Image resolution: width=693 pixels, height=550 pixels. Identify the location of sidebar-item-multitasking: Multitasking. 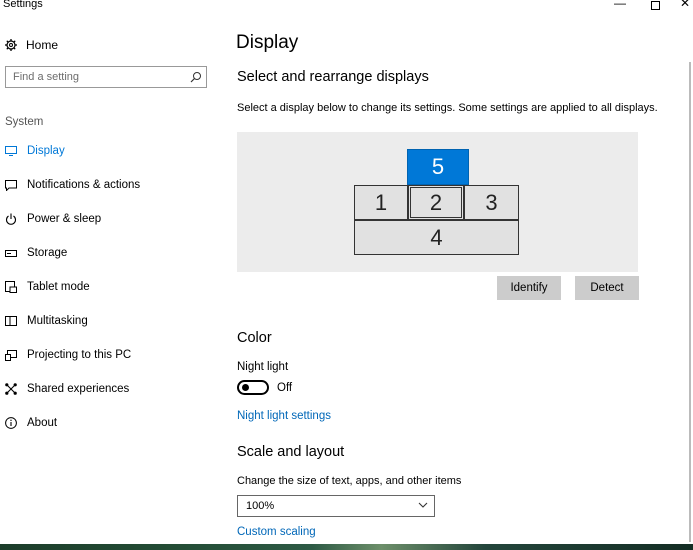
(110, 321).